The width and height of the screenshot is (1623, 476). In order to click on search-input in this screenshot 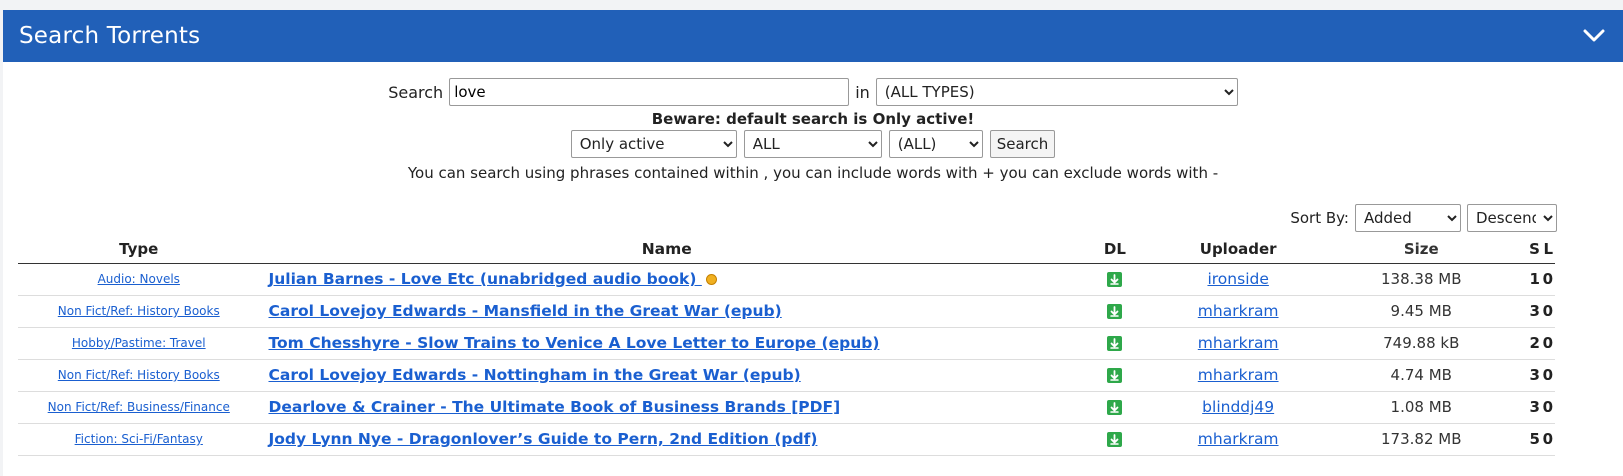, I will do `click(649, 92)`.